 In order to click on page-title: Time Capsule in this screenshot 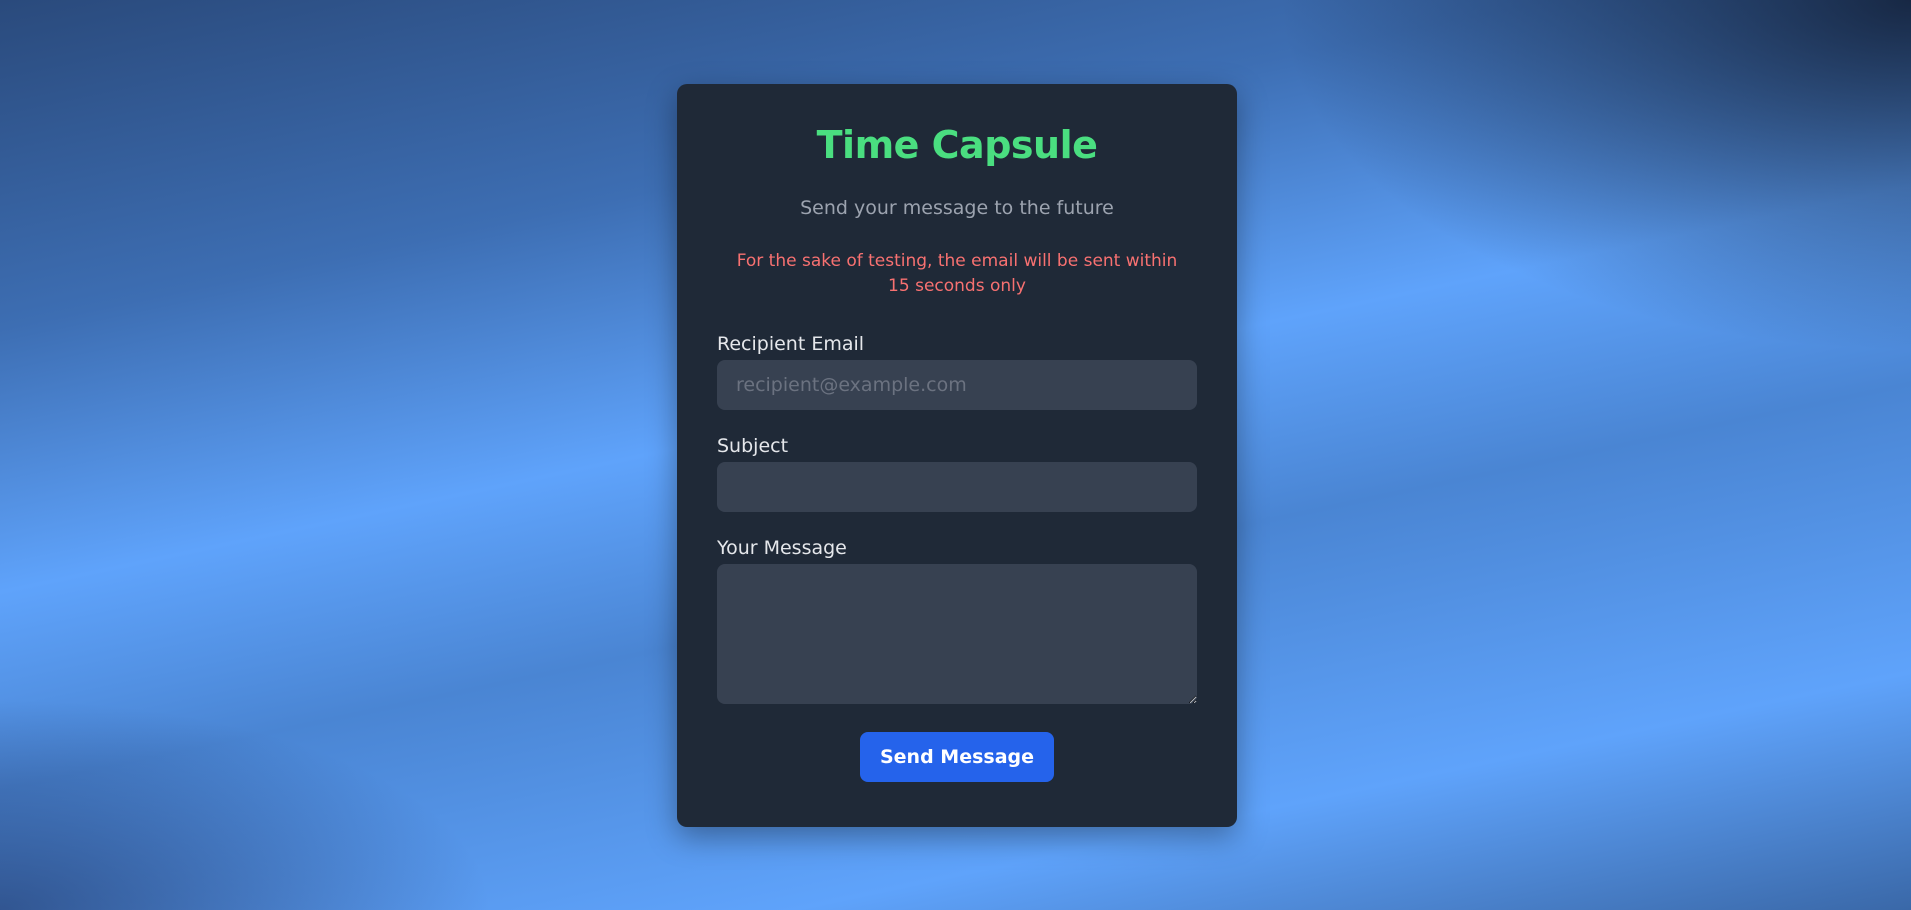, I will do `click(957, 145)`.